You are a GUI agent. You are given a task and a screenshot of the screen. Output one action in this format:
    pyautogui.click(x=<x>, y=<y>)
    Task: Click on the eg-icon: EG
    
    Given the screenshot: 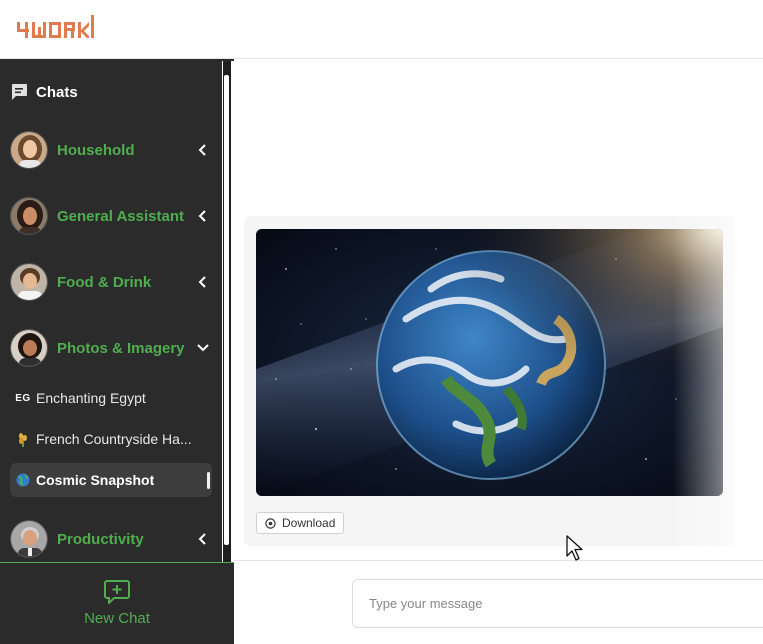 What is the action you would take?
    pyautogui.click(x=23, y=398)
    